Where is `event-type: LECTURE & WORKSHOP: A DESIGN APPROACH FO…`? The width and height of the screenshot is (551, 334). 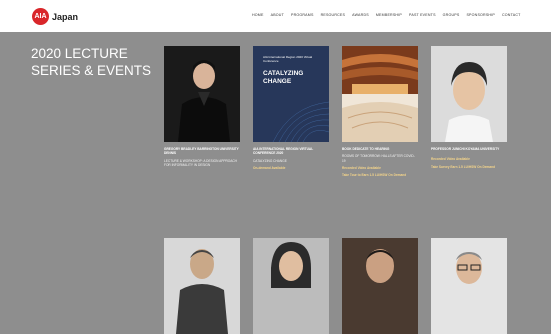
event-type: LECTURE & WORKSHOP: A DESIGN APPROACH FO… is located at coordinates (200, 162).